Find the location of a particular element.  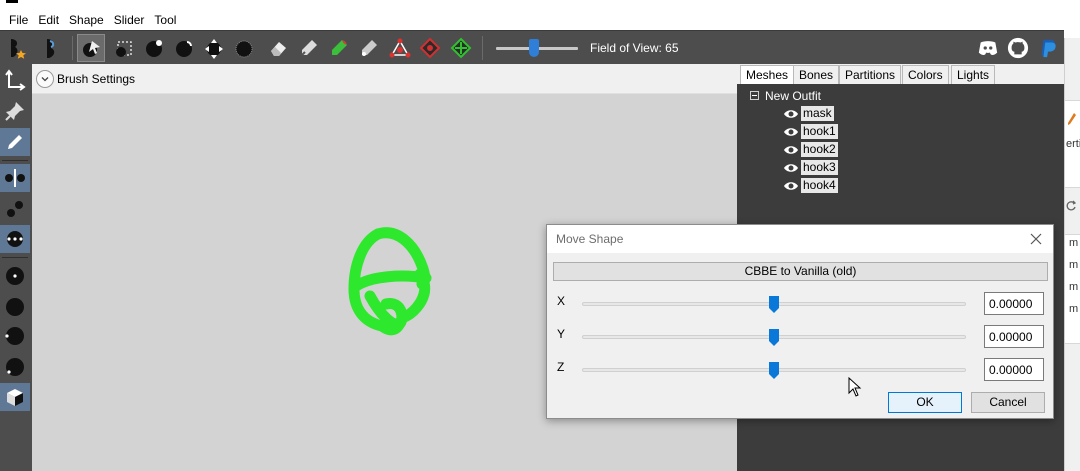

transform-tool-button is located at coordinates (15, 80).